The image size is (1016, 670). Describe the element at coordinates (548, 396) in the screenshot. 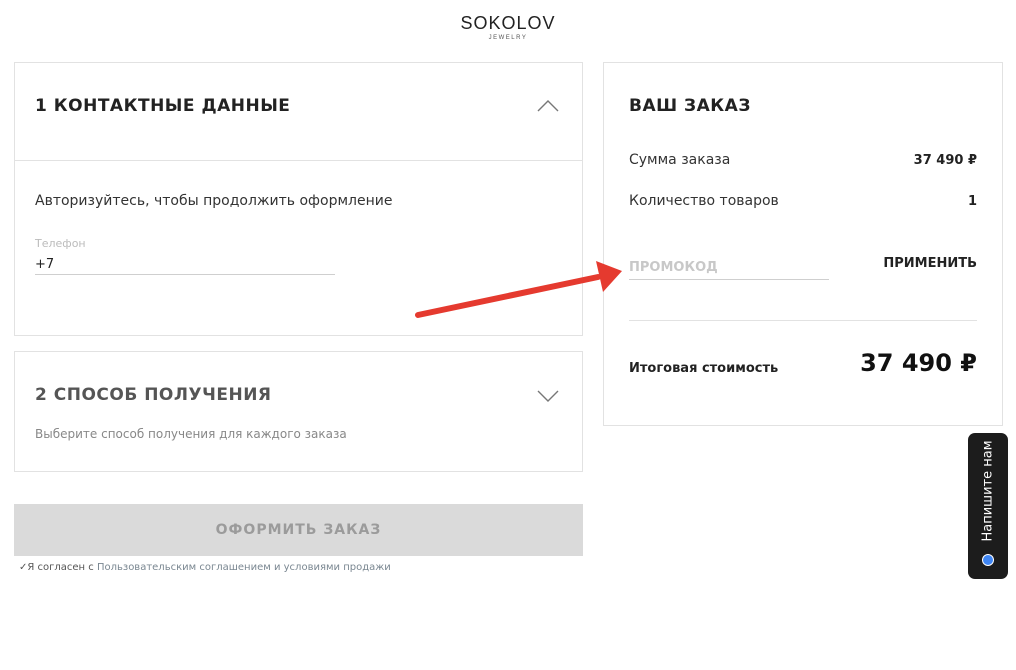

I see `chevron-down-icon` at that location.